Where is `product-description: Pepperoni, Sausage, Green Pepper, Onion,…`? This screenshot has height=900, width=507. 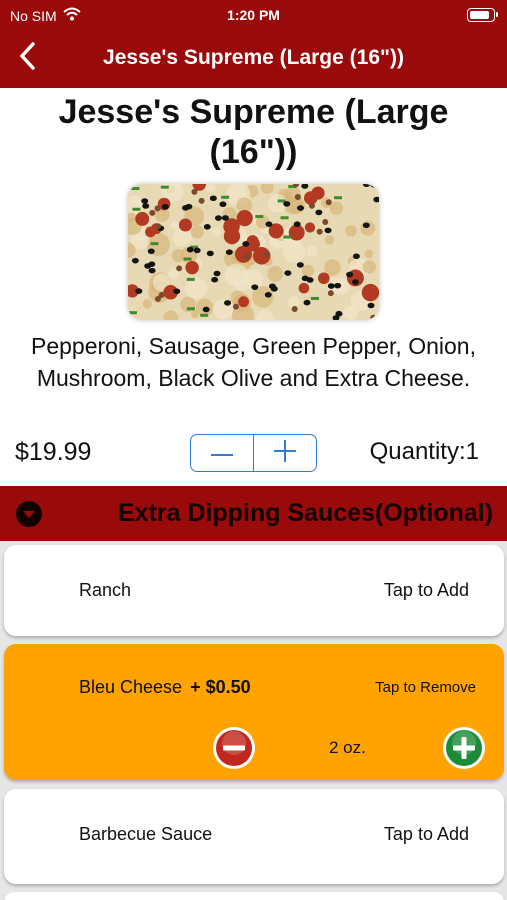
product-description: Pepperoni, Sausage, Green Pepper, Onion,… is located at coordinates (253, 362).